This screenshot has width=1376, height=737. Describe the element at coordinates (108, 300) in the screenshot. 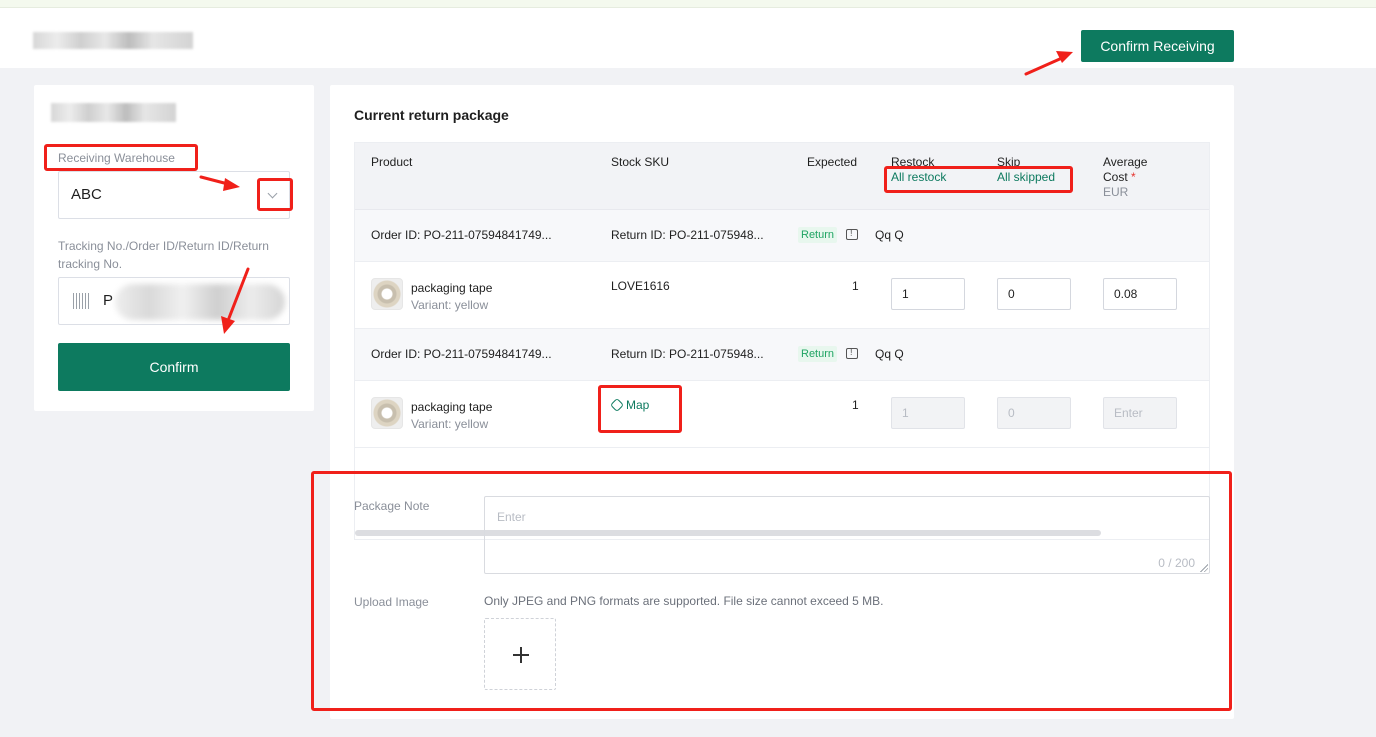

I see `tracking-input-value: P` at that location.